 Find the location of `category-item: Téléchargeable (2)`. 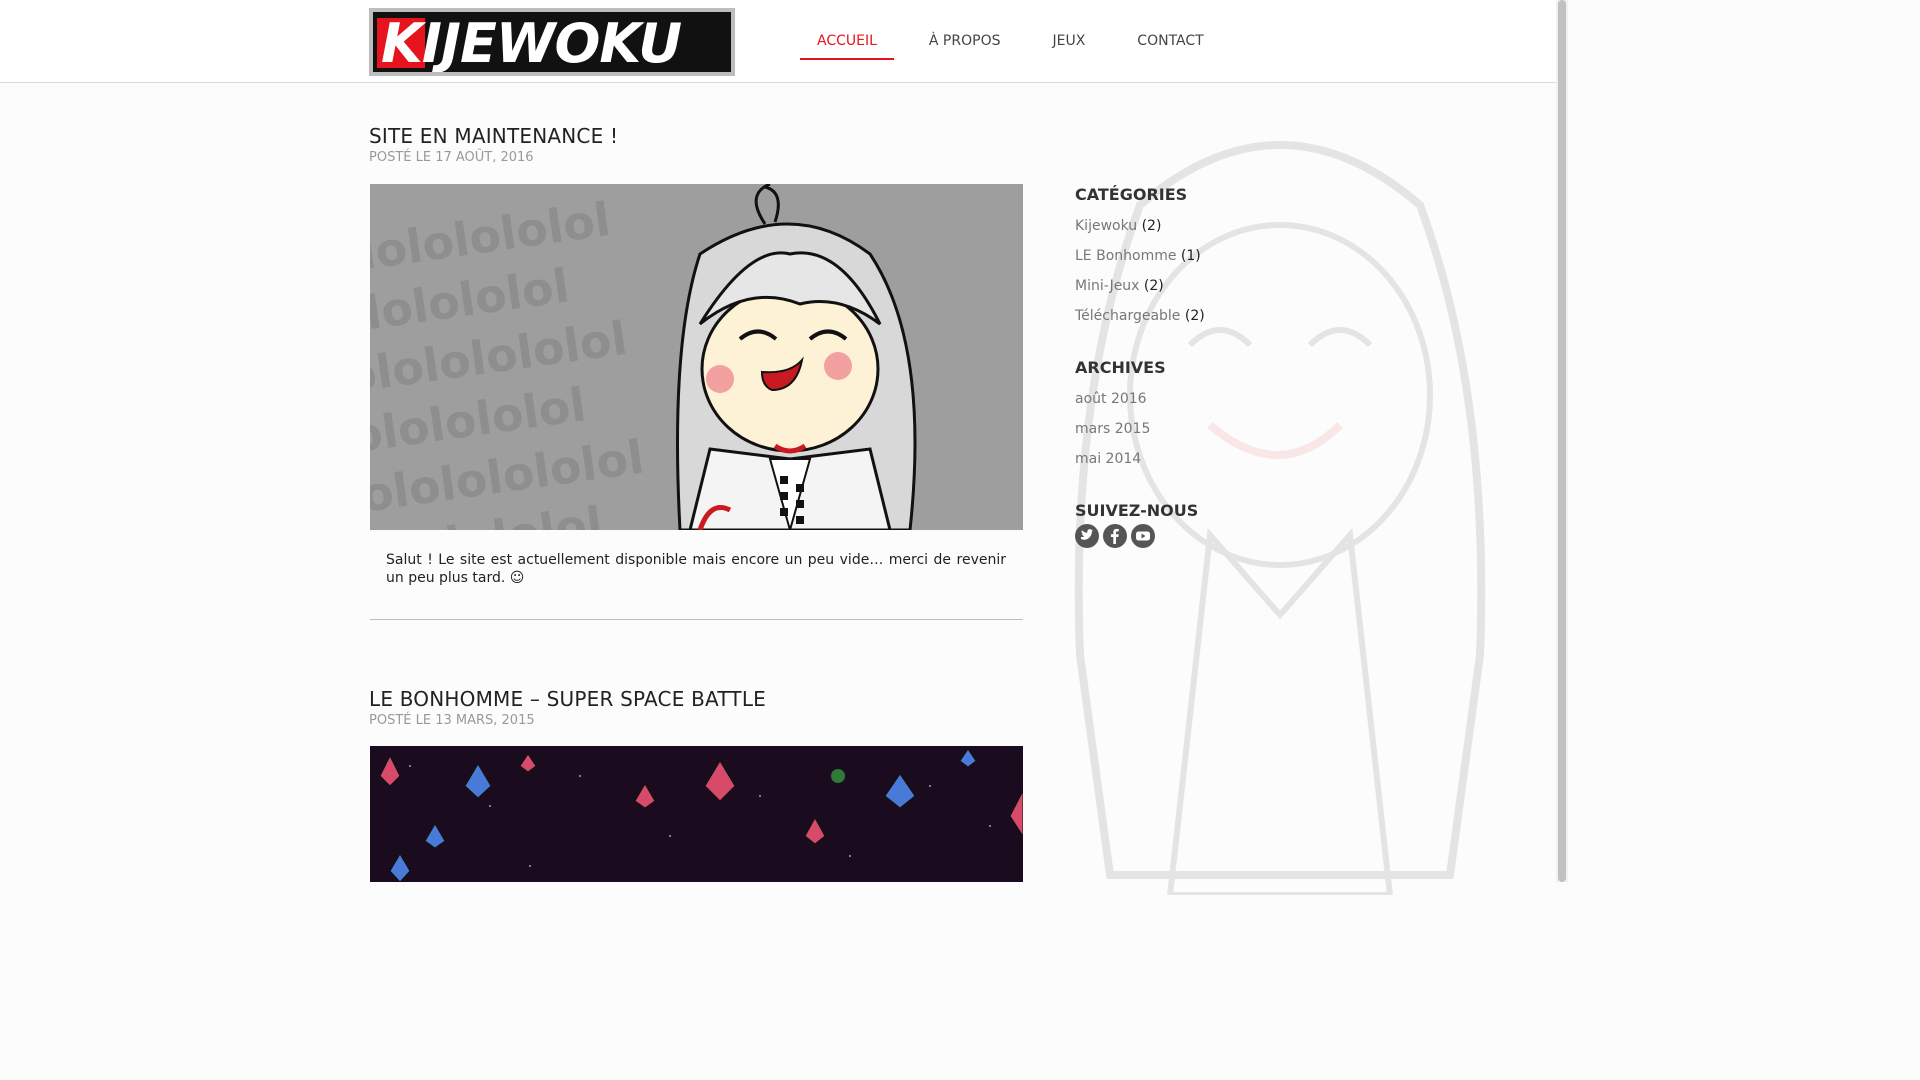

category-item: Téléchargeable (2) is located at coordinates (1175, 323).